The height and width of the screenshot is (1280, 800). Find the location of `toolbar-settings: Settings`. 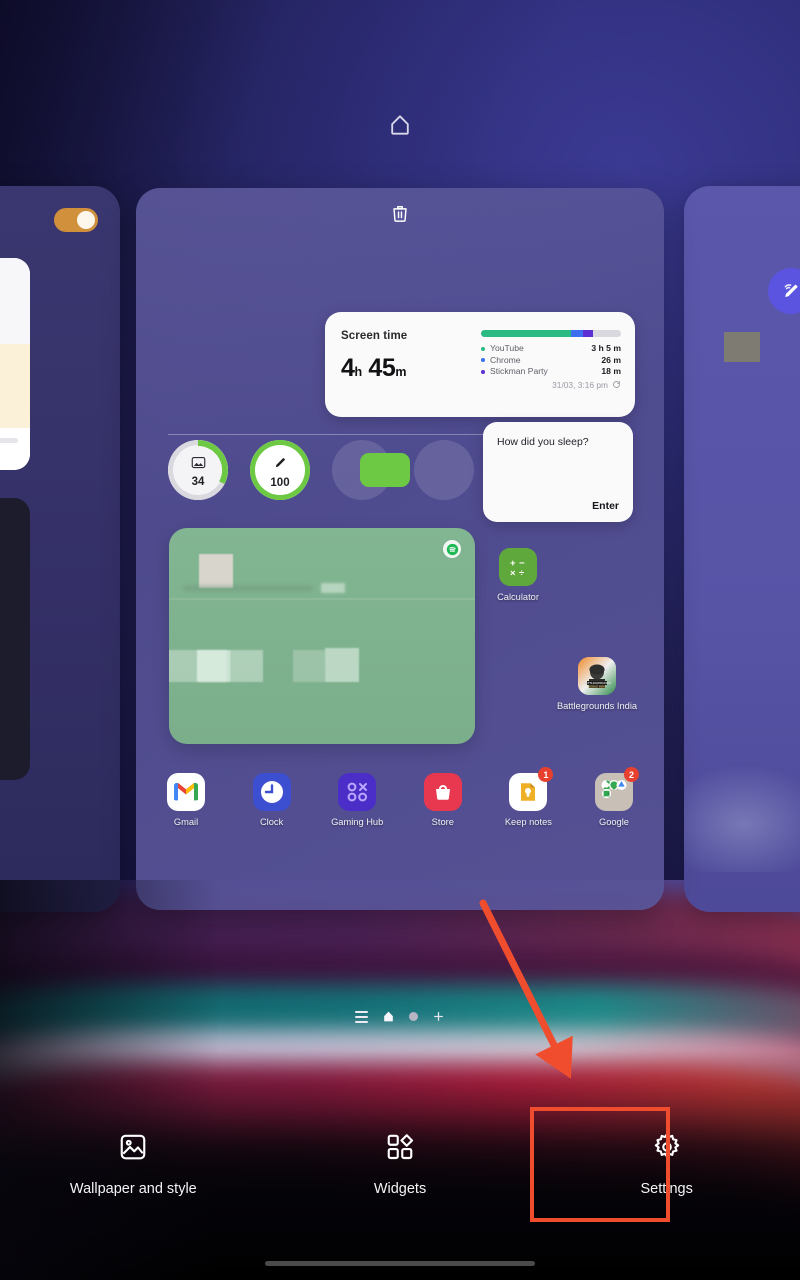

toolbar-settings: Settings is located at coordinates (666, 1164).